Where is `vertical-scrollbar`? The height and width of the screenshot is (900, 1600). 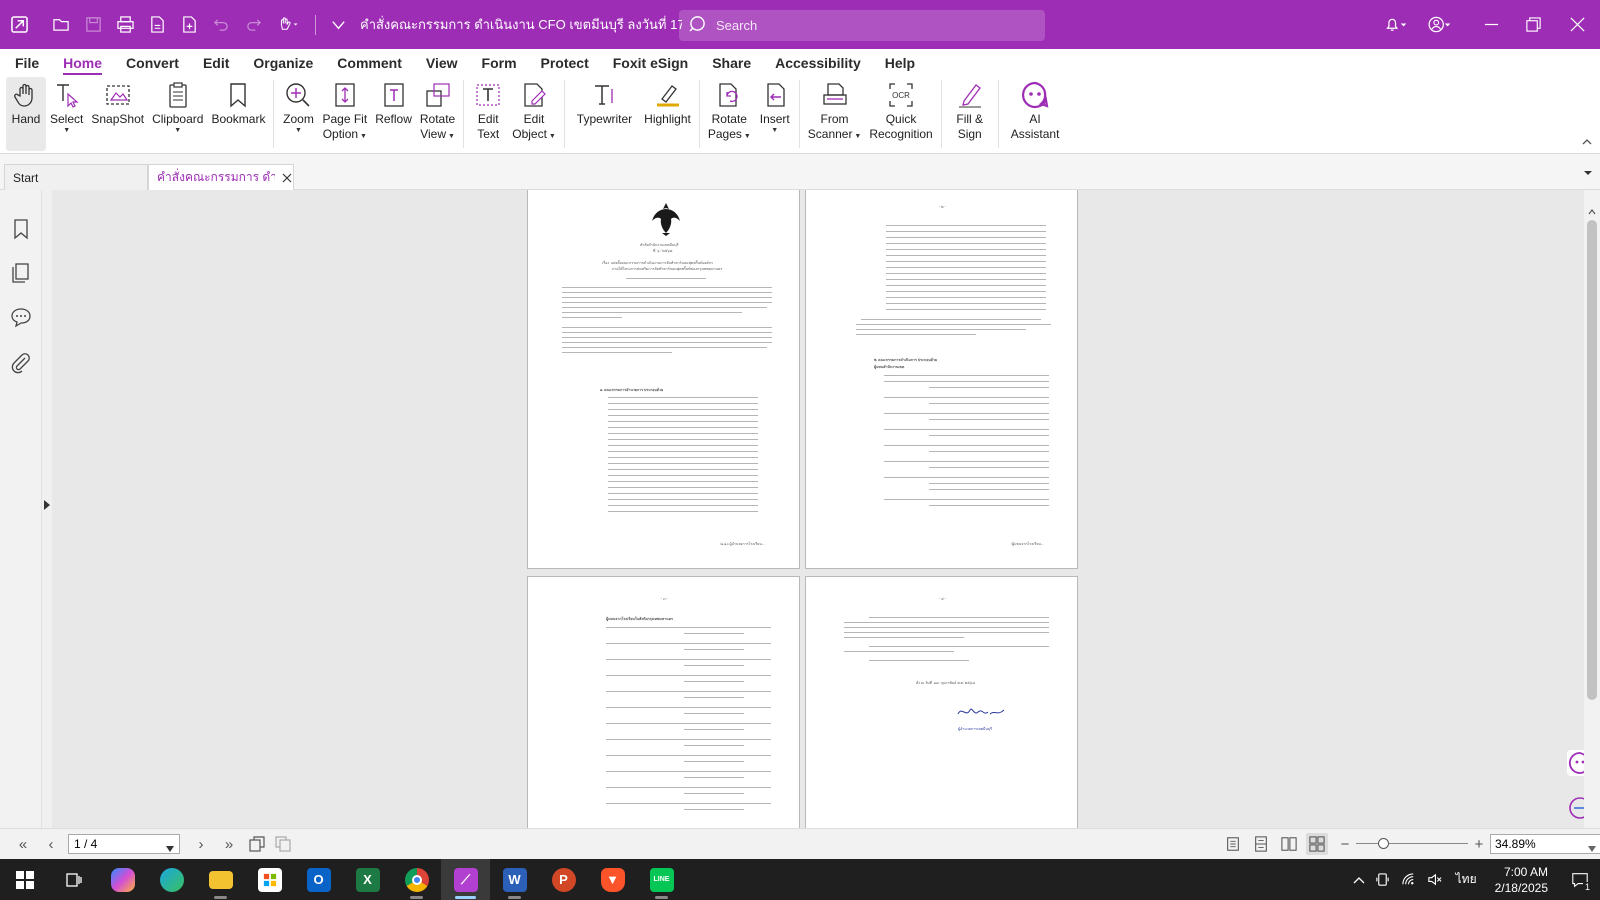
vertical-scrollbar is located at coordinates (1592, 509).